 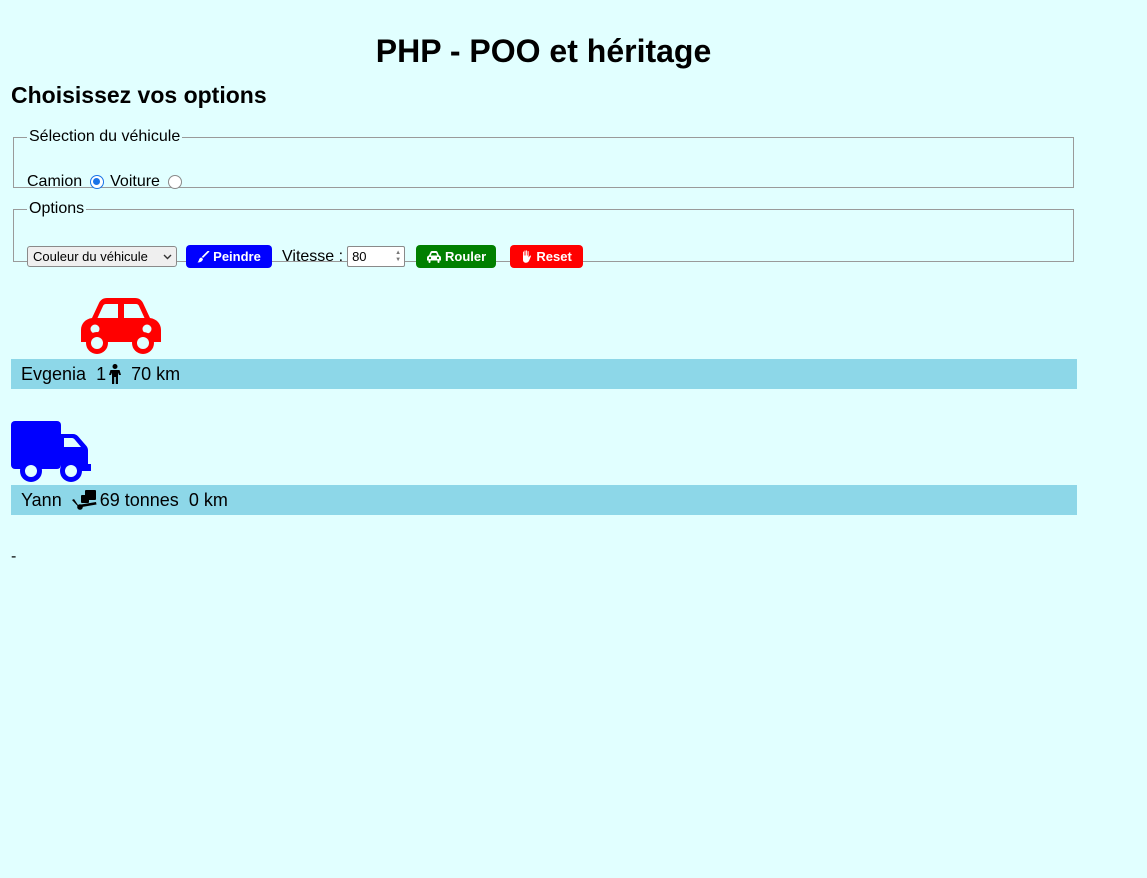 What do you see at coordinates (115, 374) in the screenshot?
I see `person-icon` at bounding box center [115, 374].